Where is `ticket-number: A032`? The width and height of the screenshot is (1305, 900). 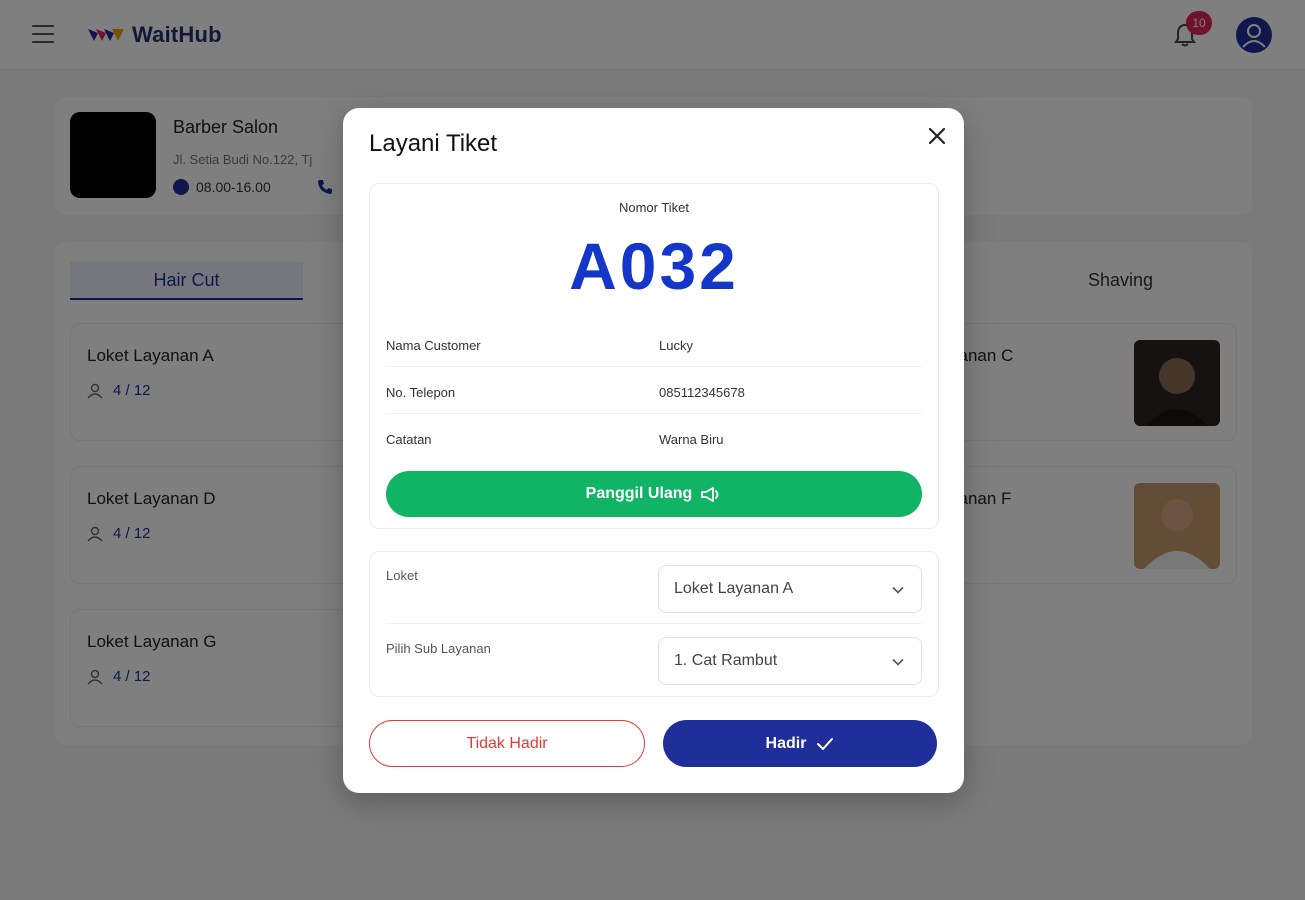 ticket-number: A032 is located at coordinates (654, 266).